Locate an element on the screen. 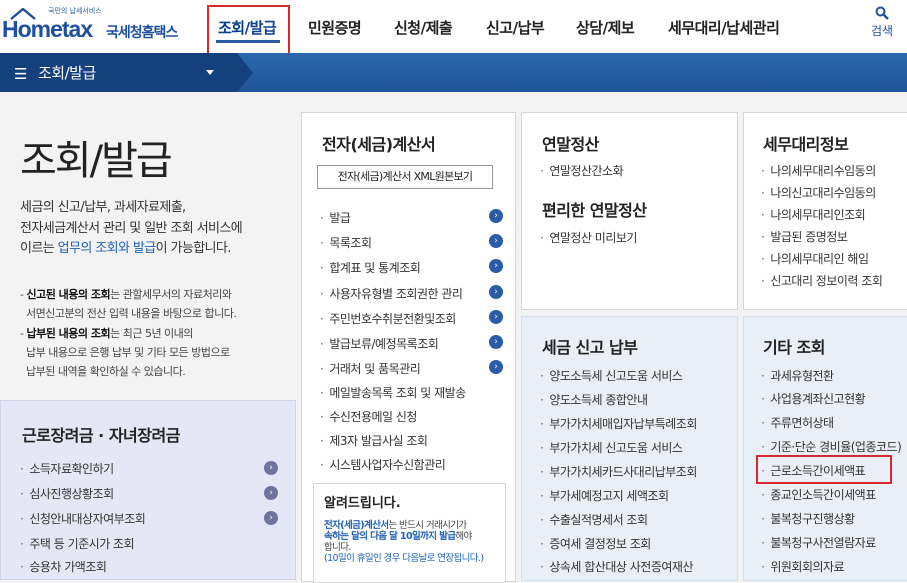 The image size is (907, 583). list-item: · 소득자료확인하기 is located at coordinates (67, 468).